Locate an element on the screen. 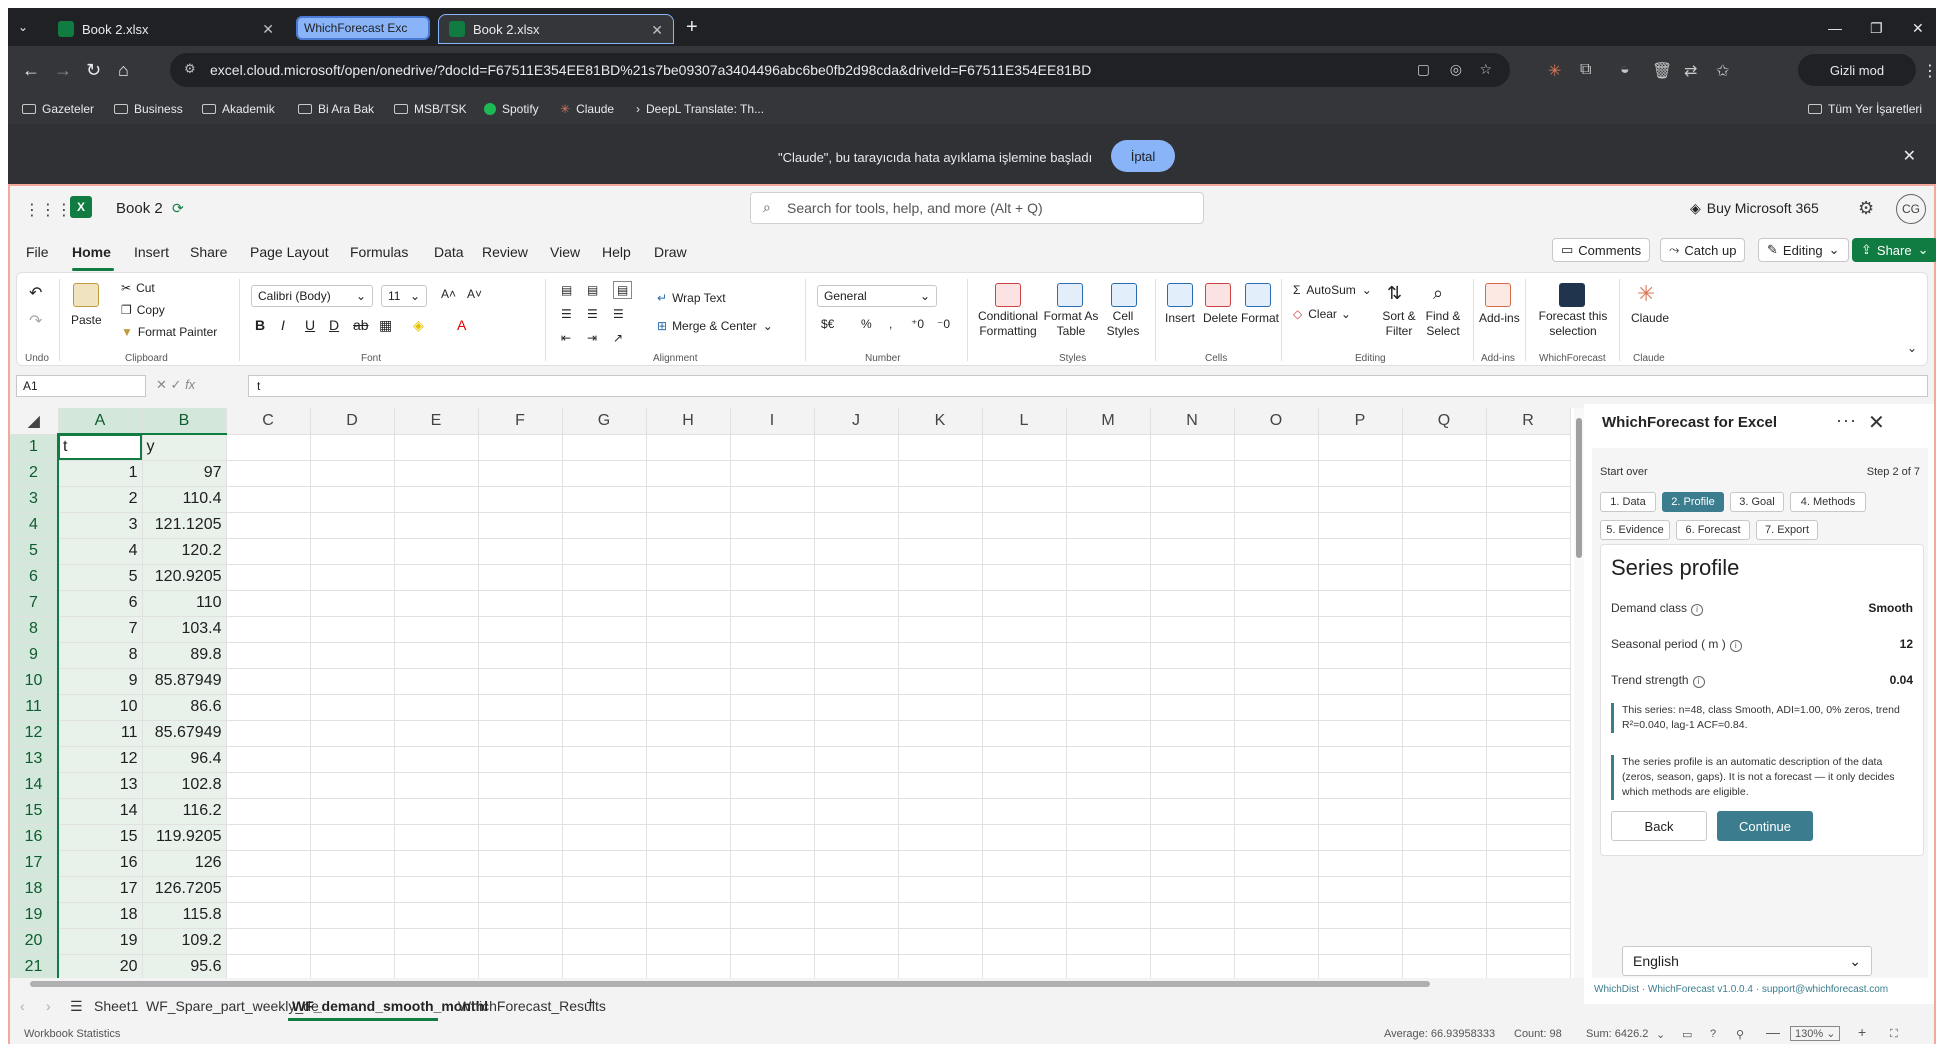  back-icon: ← is located at coordinates (31, 70).